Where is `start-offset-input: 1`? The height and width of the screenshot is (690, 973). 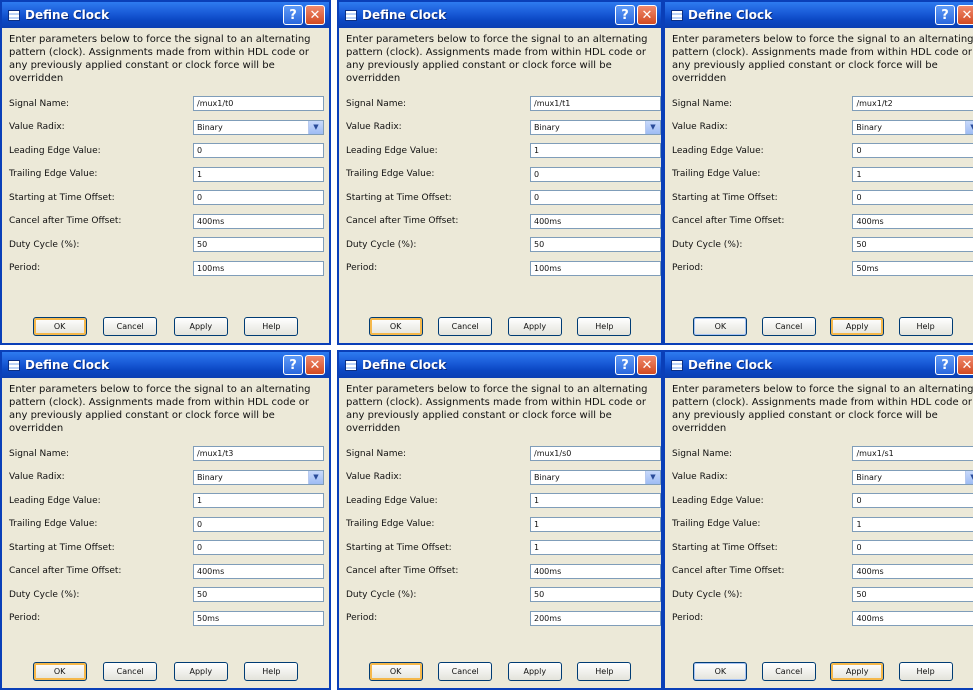 start-offset-input: 1 is located at coordinates (595, 548).